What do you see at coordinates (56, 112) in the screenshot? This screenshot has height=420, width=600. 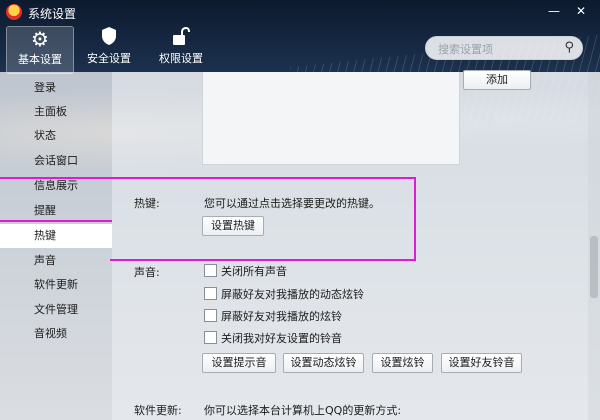 I see `sidebar-item-main-panel: 主面板` at bounding box center [56, 112].